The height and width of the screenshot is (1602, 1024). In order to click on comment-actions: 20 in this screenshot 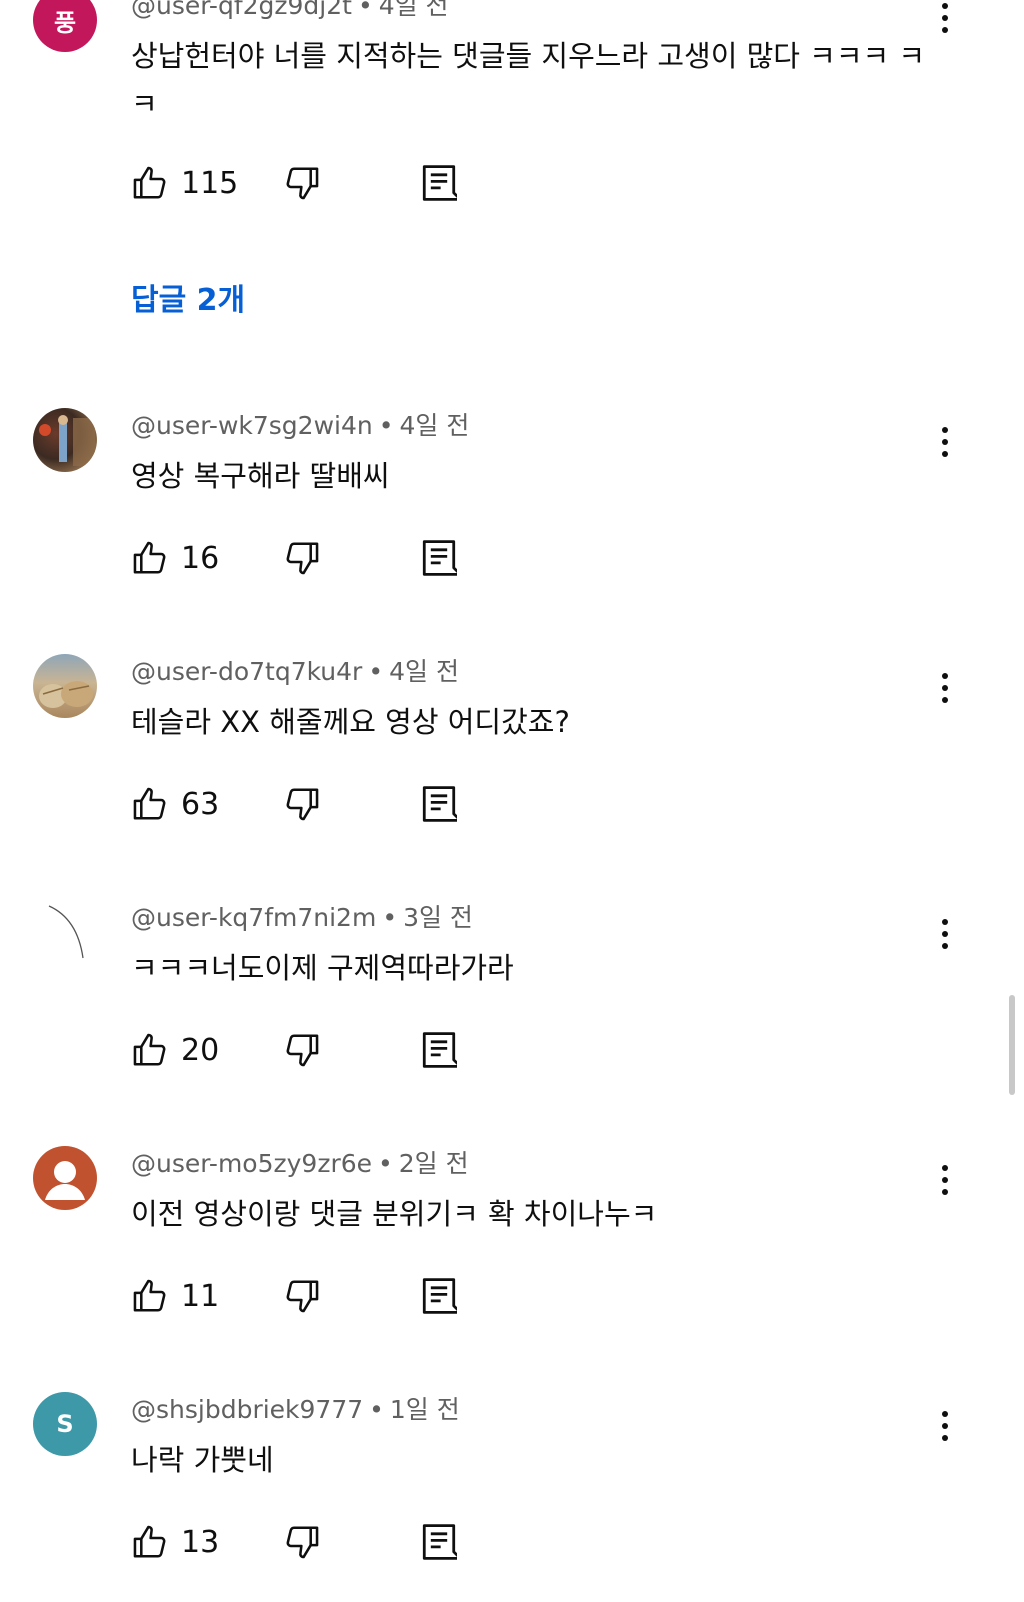, I will do `click(300, 1050)`.